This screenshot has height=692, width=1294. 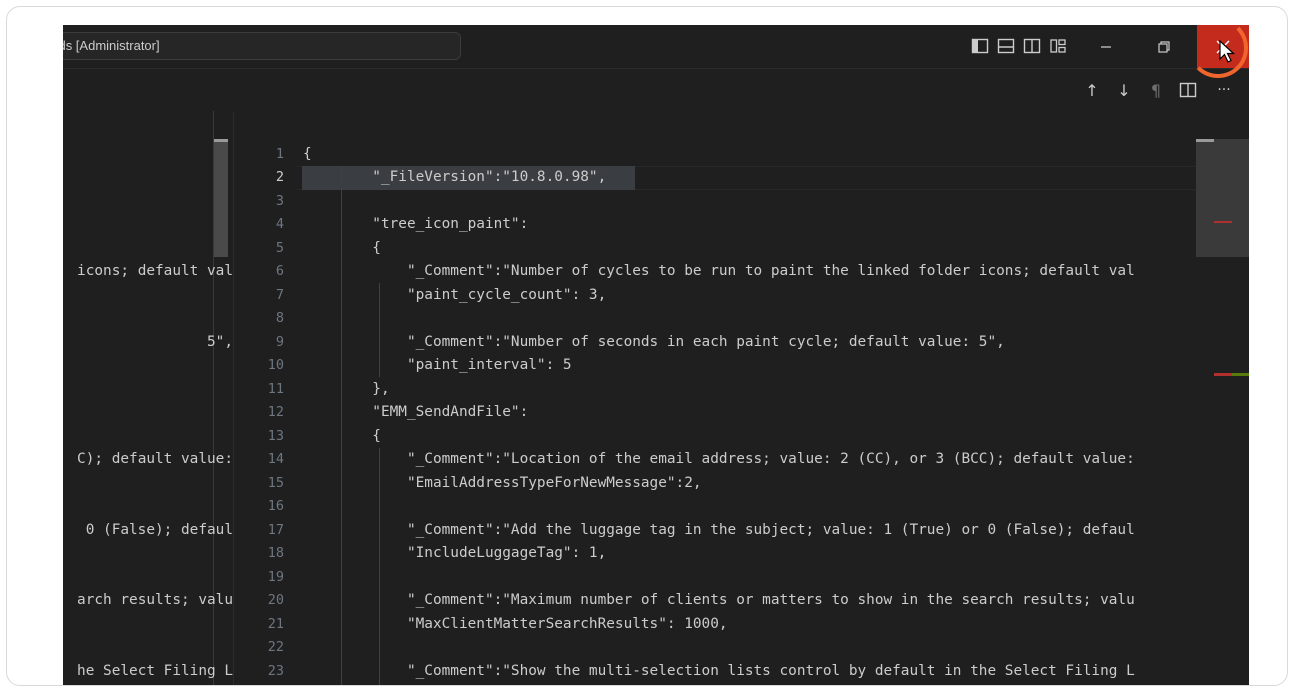 I want to click on minimap-change-marker-green, so click(x=1240, y=374).